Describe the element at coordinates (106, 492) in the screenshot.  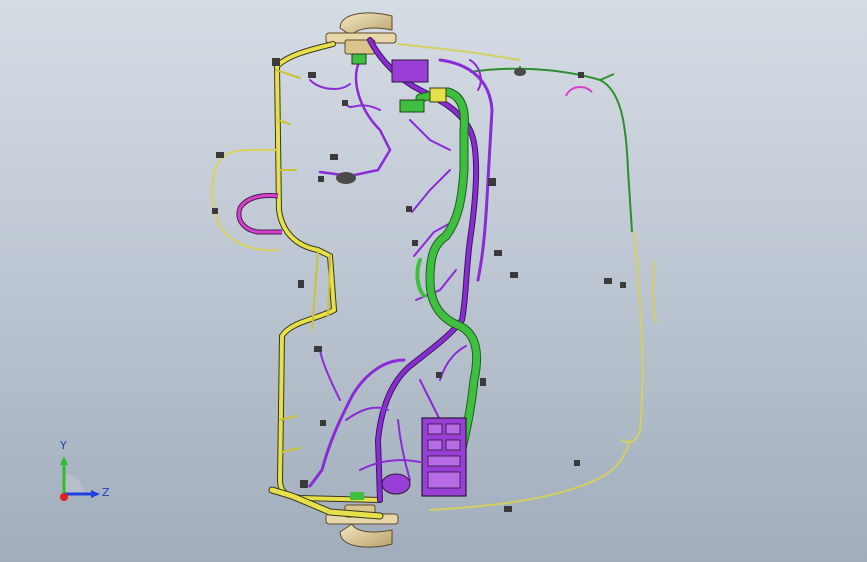
I see `triad-z-label: Z` at that location.